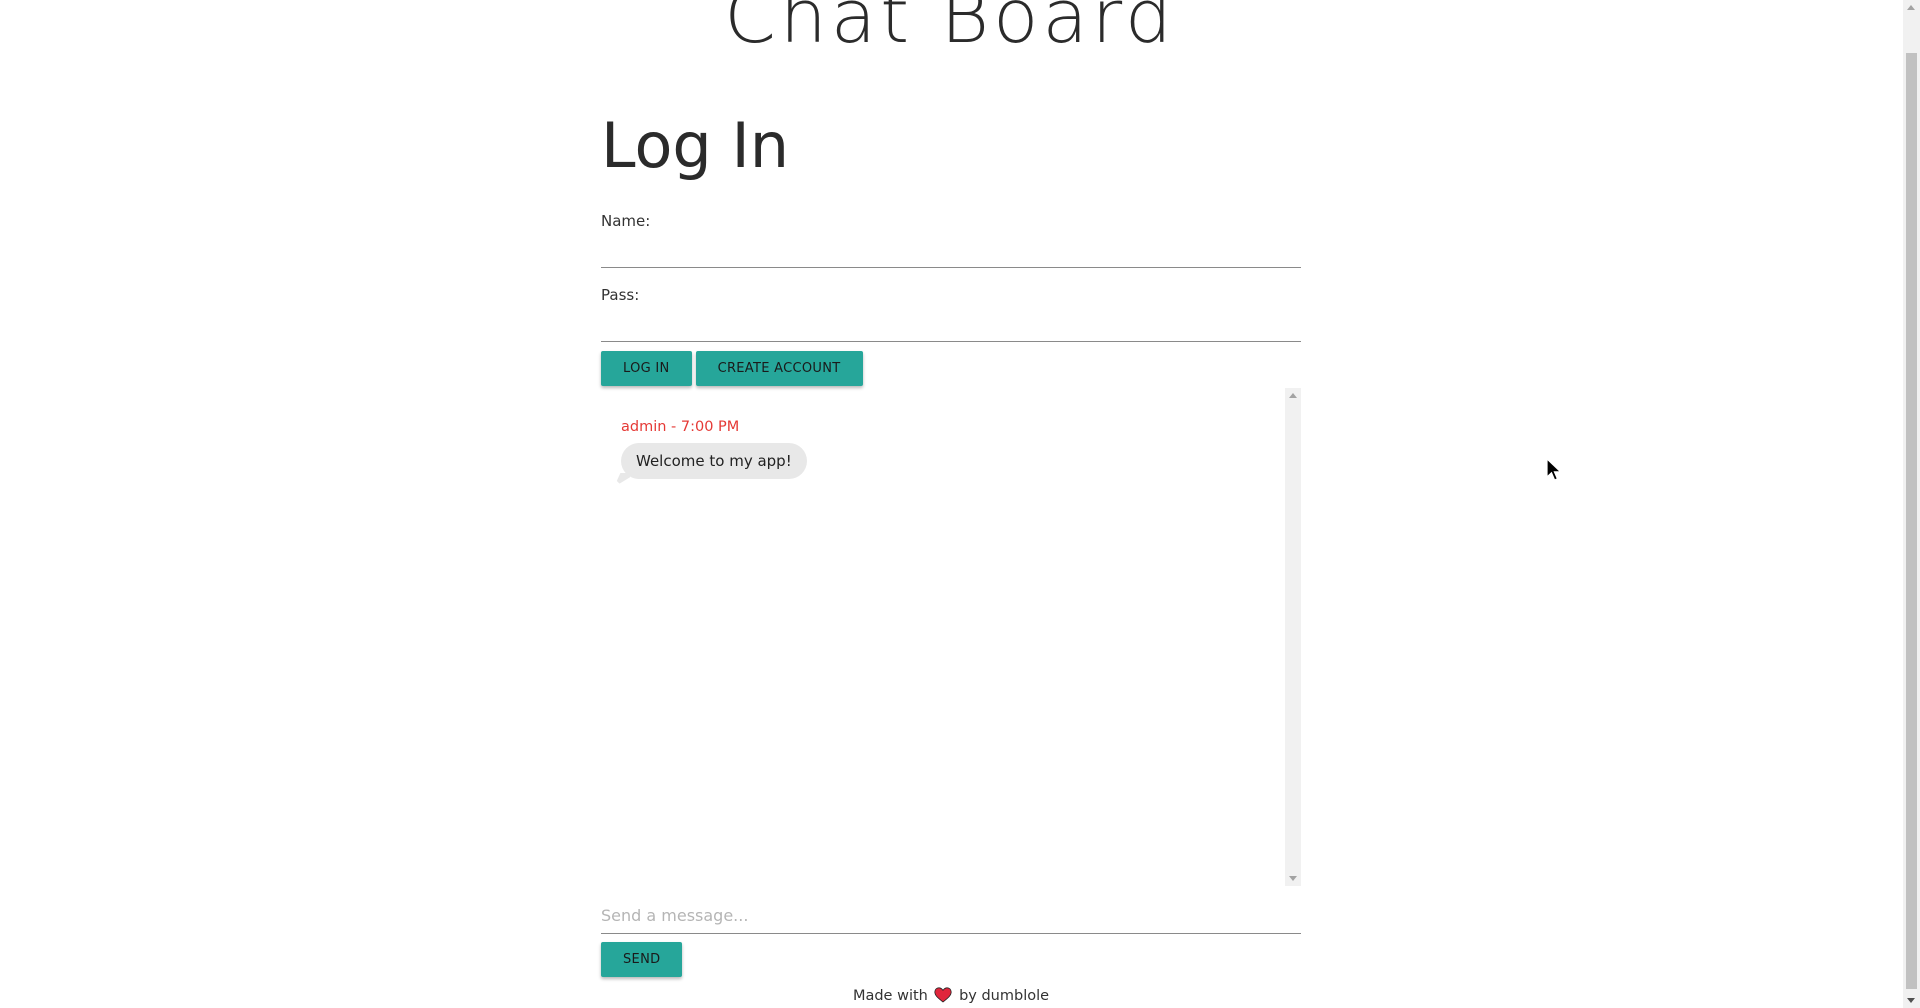  What do you see at coordinates (1293, 637) in the screenshot?
I see `chat-scrollbar` at bounding box center [1293, 637].